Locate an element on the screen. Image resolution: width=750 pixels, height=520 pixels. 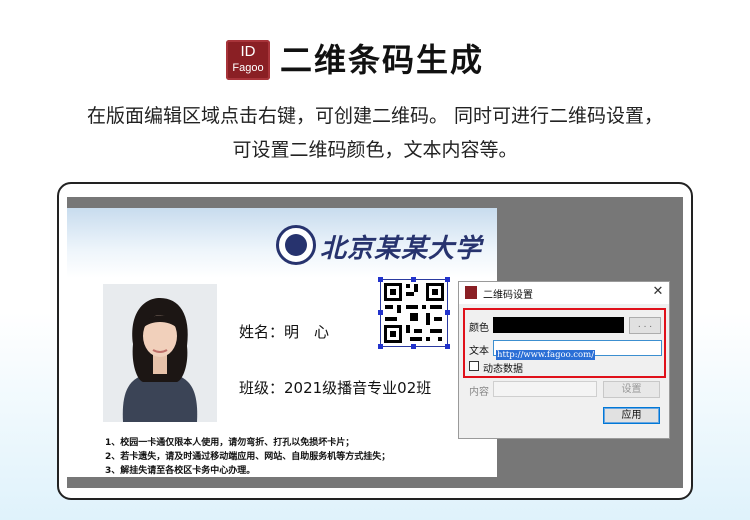
note-line: 2、若卡遗失，请及时通过移动端应用、网站、自助服务机等方式挂失； is located at coordinates (248, 457).